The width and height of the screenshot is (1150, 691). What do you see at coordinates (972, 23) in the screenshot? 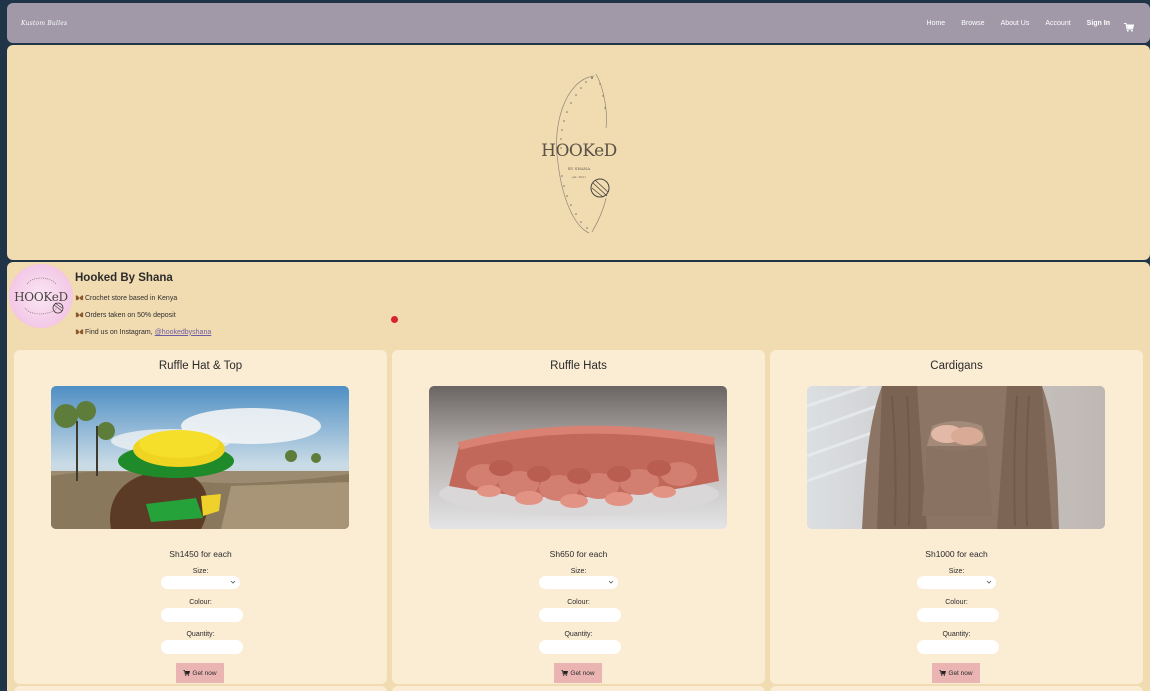
I see `nav-browse: Browse` at bounding box center [972, 23].